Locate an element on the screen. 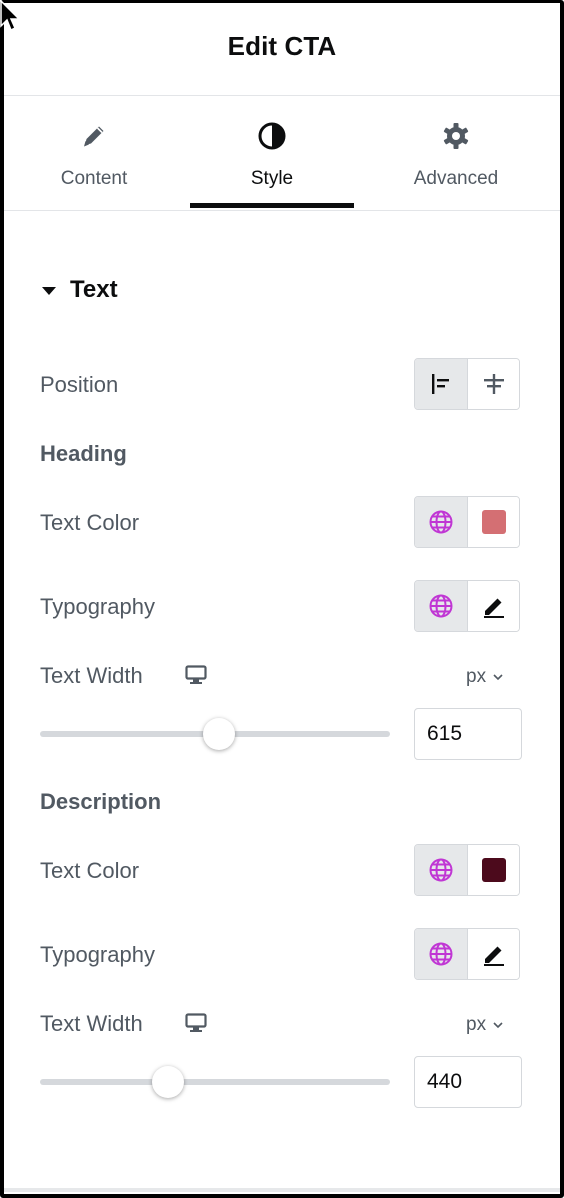 This screenshot has height=1198, width=564. position-start-button is located at coordinates (441, 384).